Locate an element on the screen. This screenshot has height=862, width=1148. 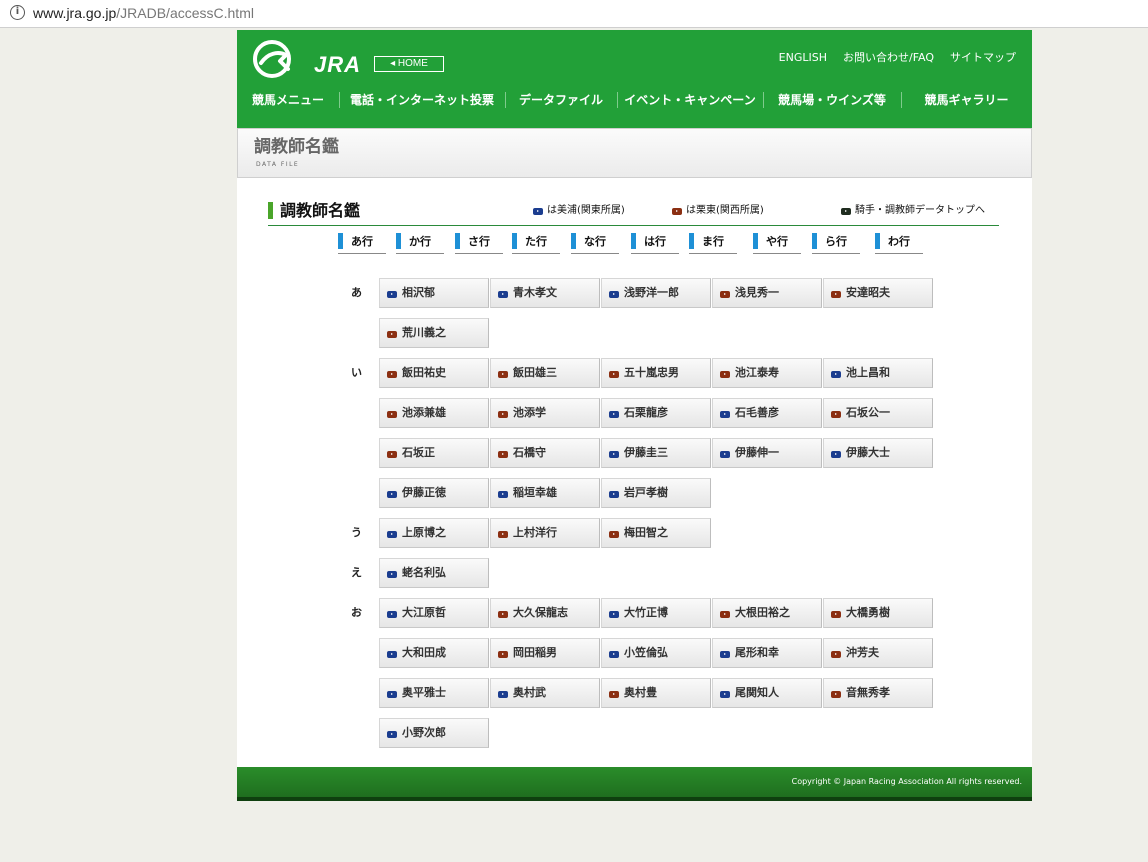
kana-row-label: い is located at coordinates (356, 372).